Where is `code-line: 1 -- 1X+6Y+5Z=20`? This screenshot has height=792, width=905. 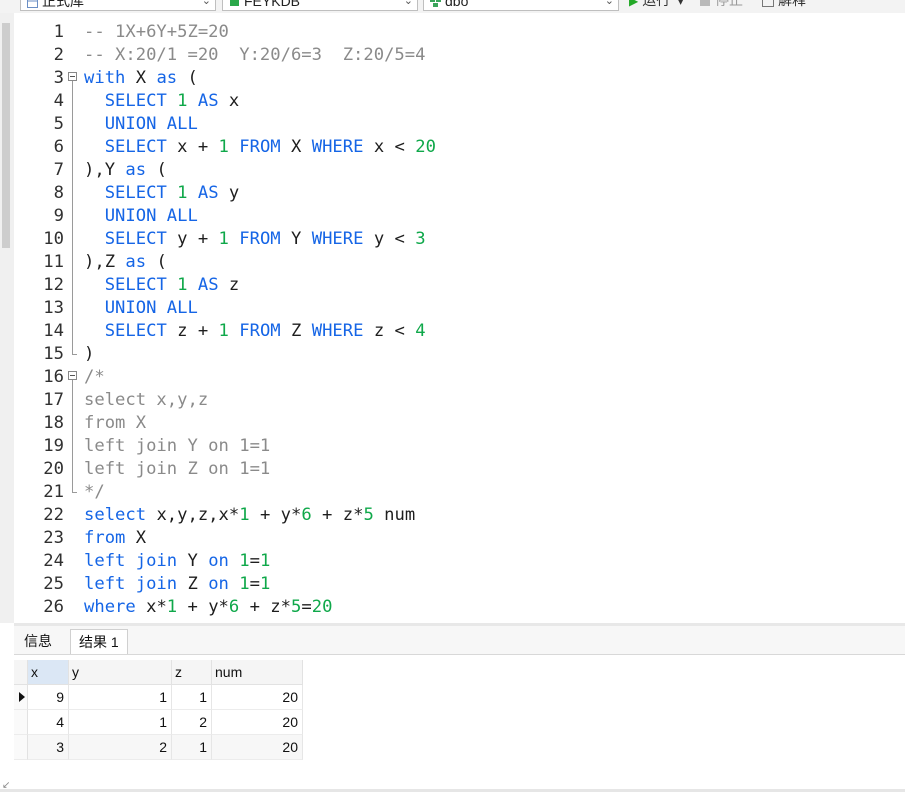 code-line: 1 -- 1X+6Y+5Z=20 is located at coordinates (459, 32).